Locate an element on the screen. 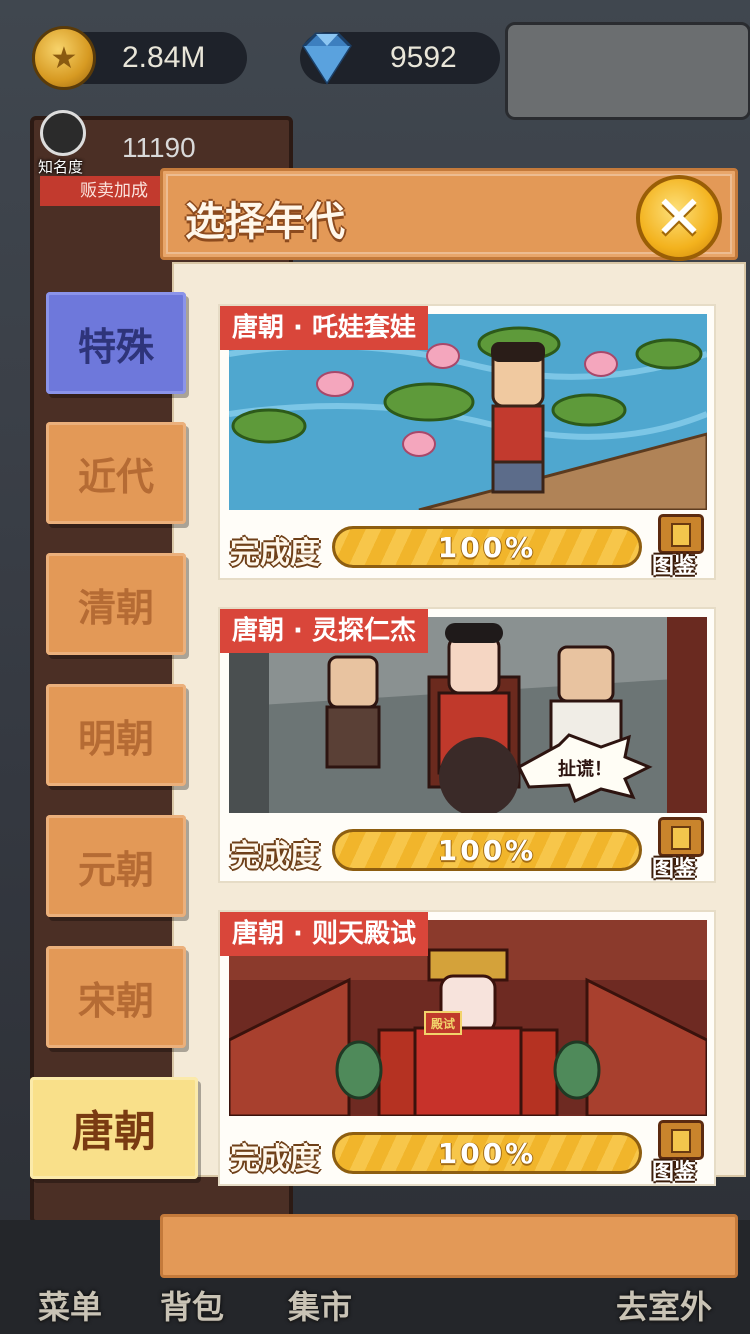 This screenshot has height=1334, width=750. nav-outdoor-button: 去室外 is located at coordinates (664, 1305).